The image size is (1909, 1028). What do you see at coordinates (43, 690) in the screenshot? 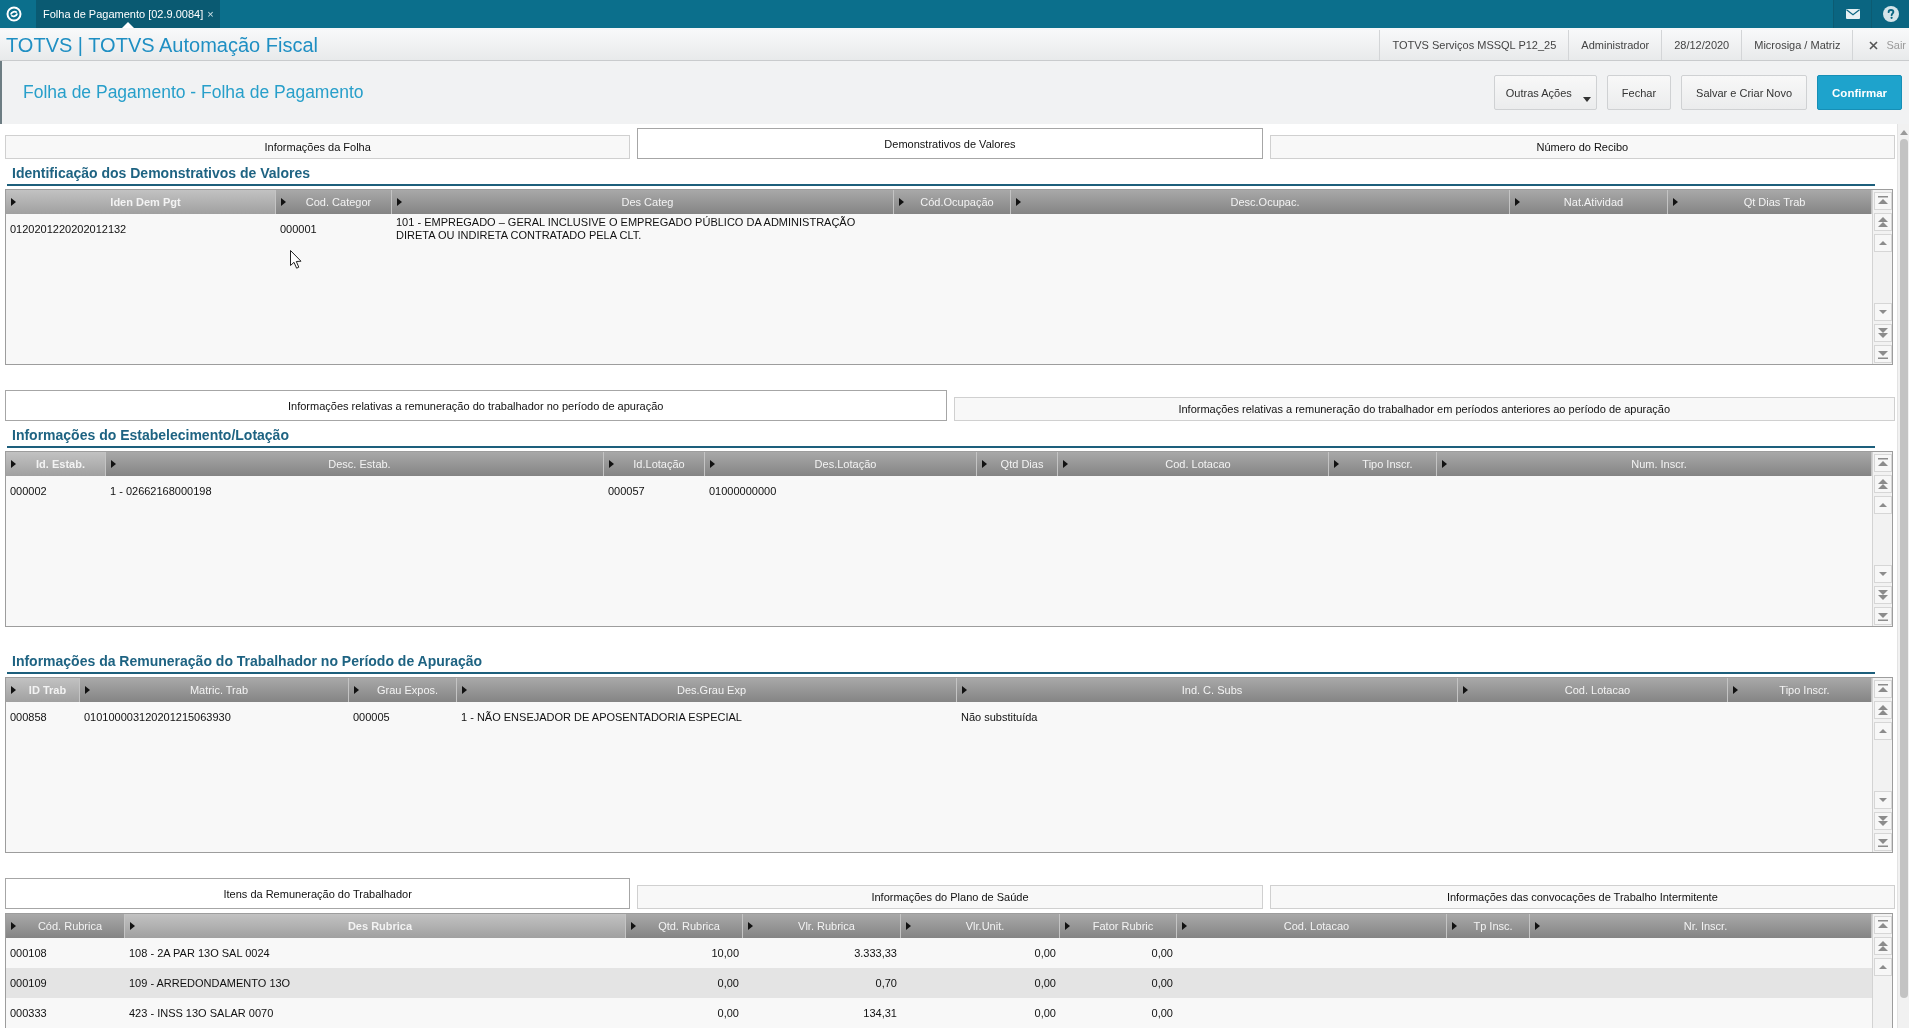
I see `column-header: ID Trab` at bounding box center [43, 690].